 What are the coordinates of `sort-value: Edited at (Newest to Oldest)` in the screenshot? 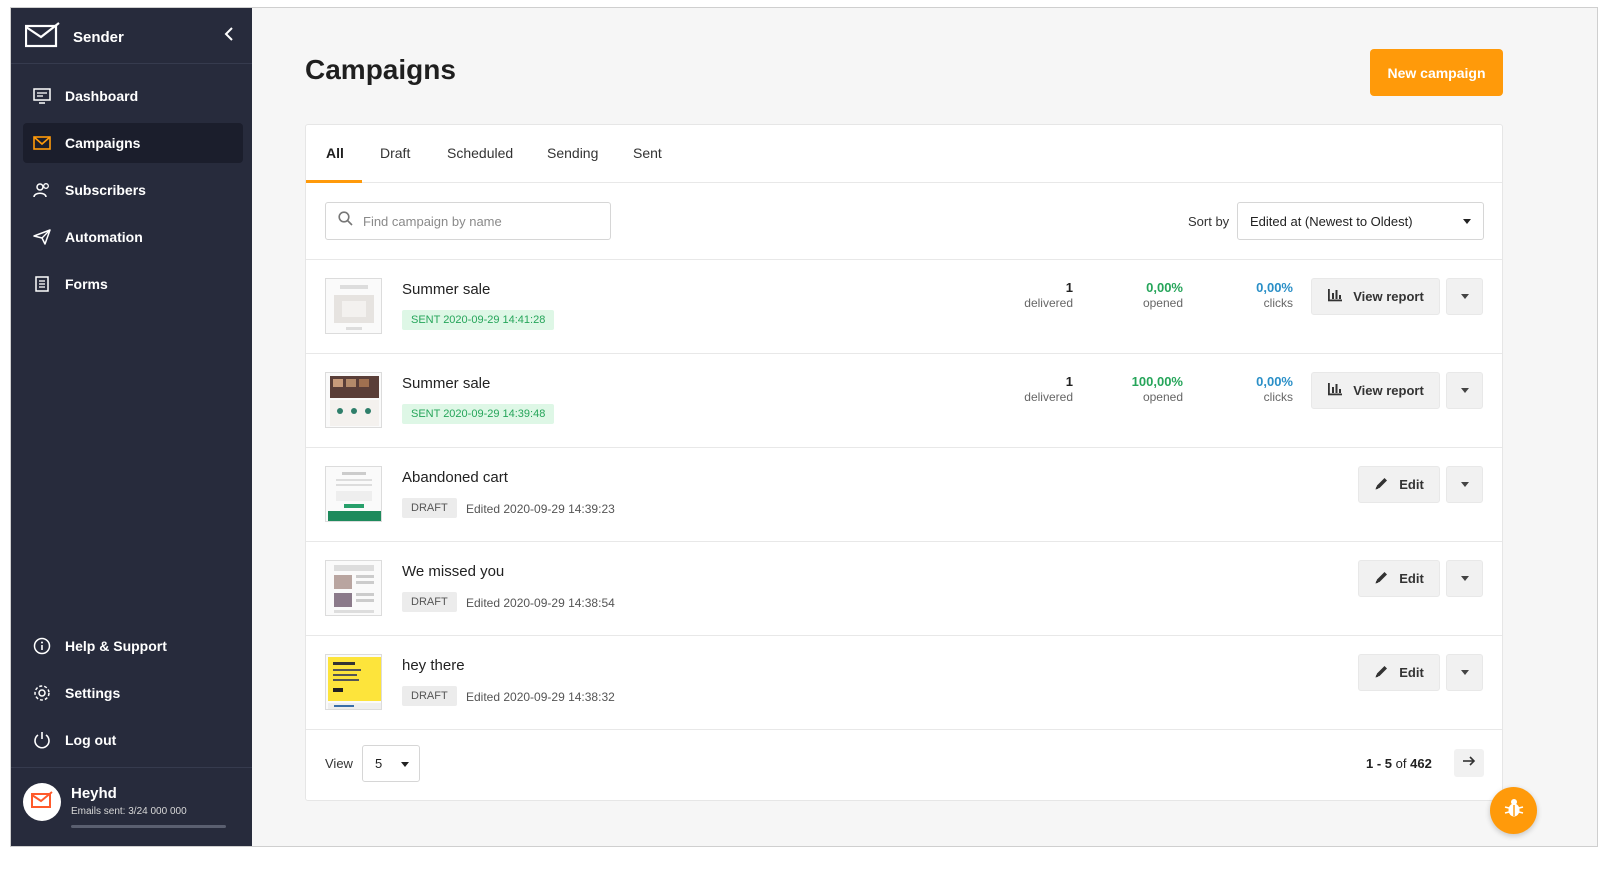 It's located at (1331, 221).